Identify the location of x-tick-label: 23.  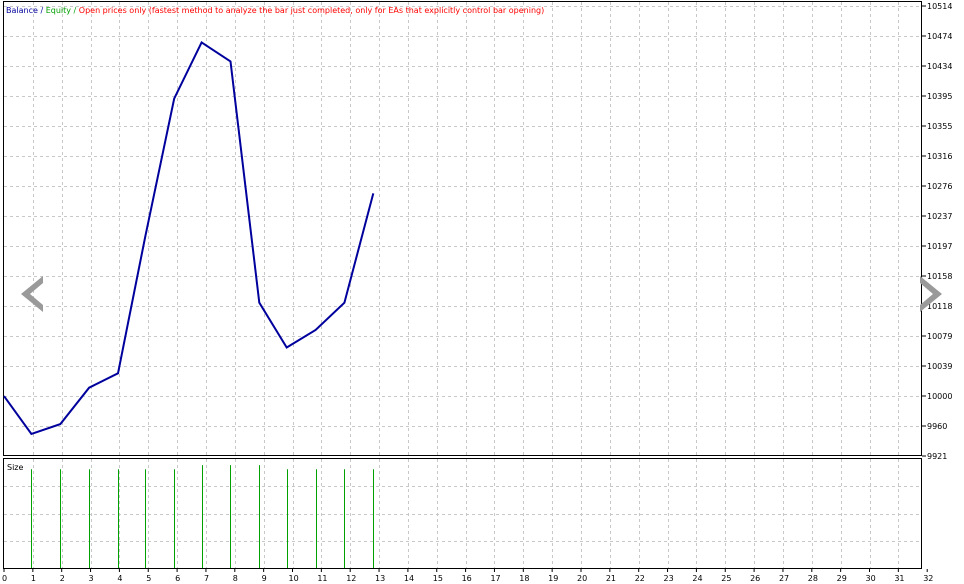
(669, 578).